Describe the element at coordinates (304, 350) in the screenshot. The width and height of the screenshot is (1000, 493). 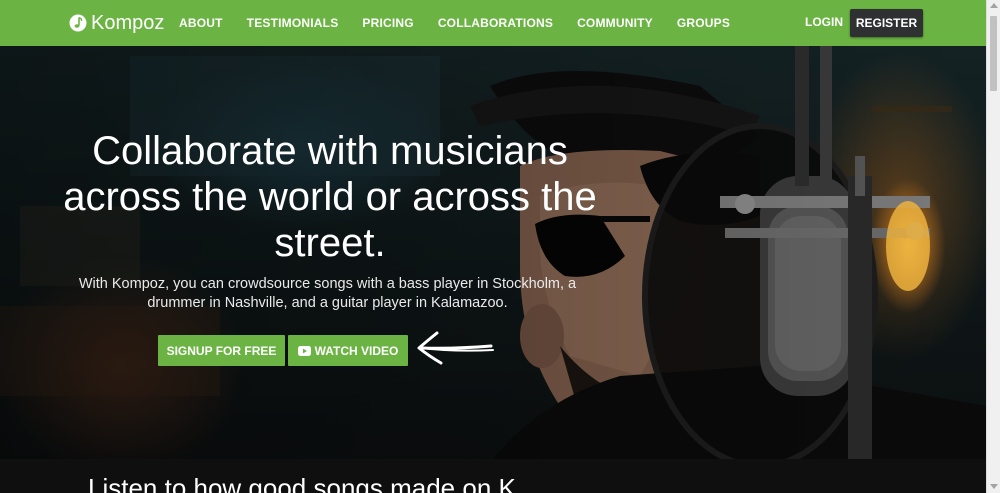
I see `youtube-play-icon` at that location.